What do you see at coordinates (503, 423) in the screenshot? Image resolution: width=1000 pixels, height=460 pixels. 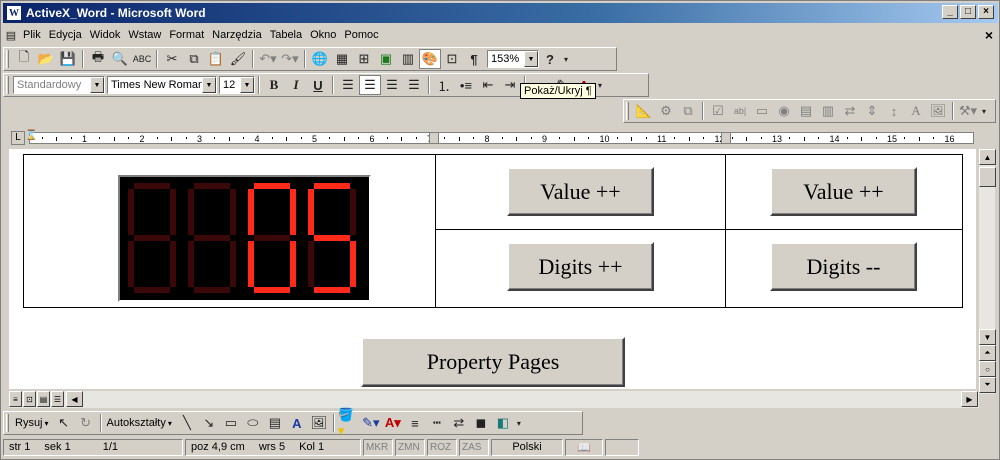 I see `3d-icon: ◧` at bounding box center [503, 423].